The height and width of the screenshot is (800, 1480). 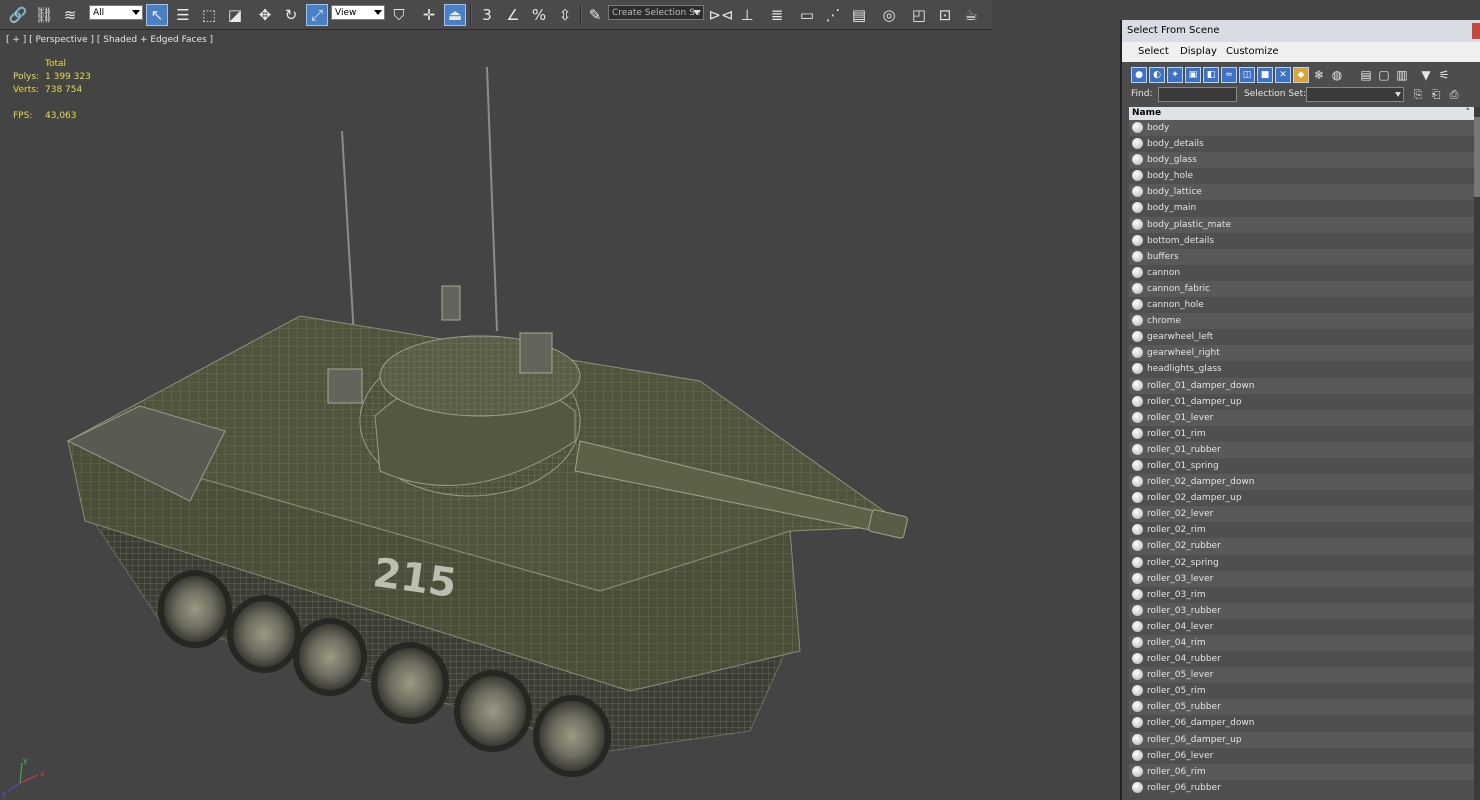 What do you see at coordinates (1301, 498) in the screenshot?
I see `list-item: roller_02_damper_up` at bounding box center [1301, 498].